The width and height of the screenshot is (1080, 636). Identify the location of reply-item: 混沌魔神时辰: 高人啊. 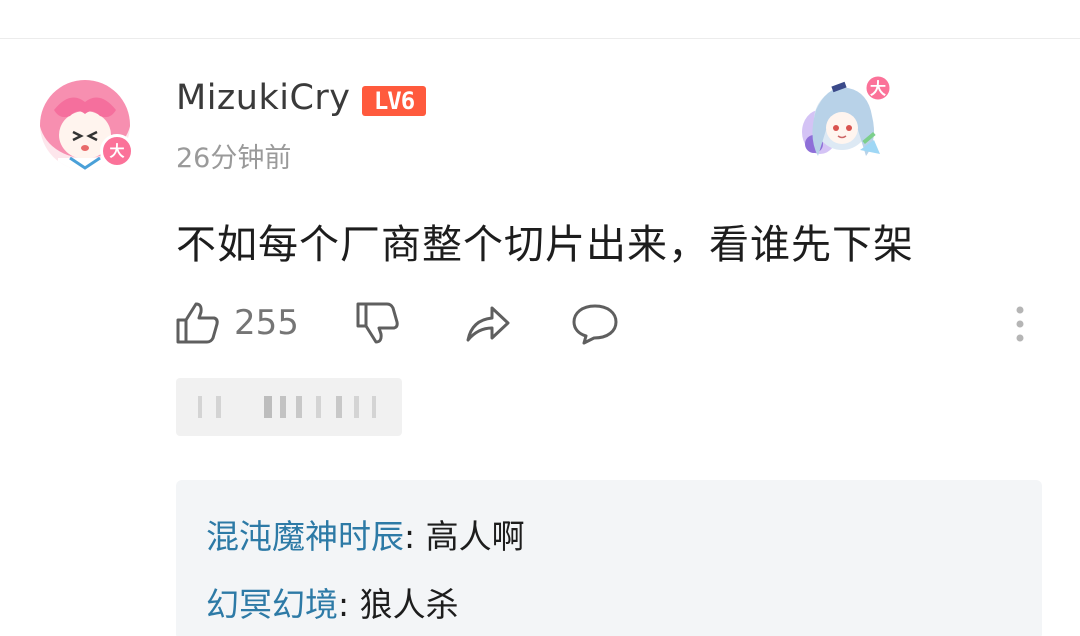
(365, 534).